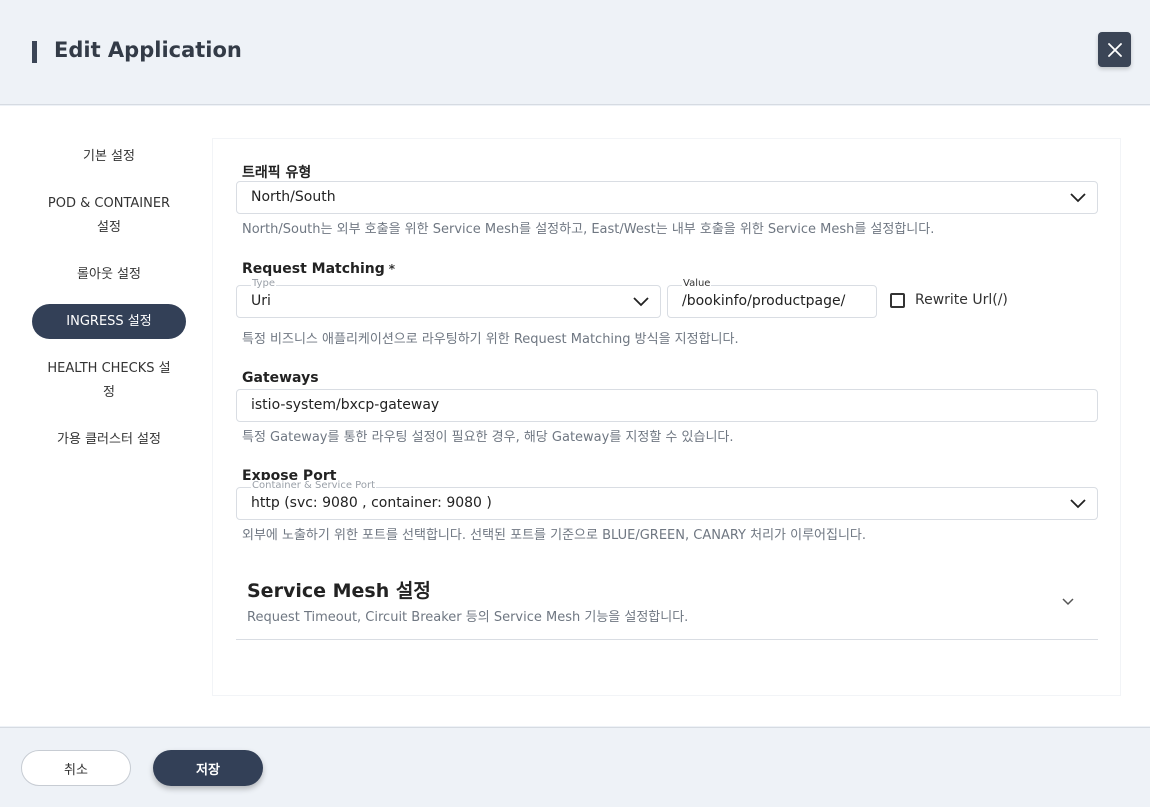  What do you see at coordinates (109, 216) in the screenshot?
I see `sidebar-item-pod-container: POD & CONTAINER 설정` at bounding box center [109, 216].